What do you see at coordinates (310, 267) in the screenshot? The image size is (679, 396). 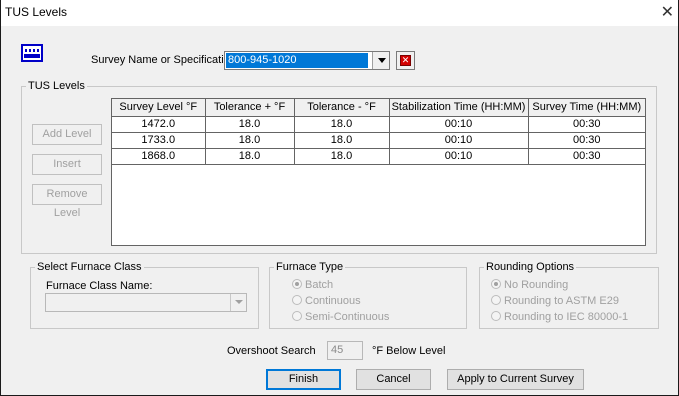 I see `furnace-type-legend: Furnace Type` at bounding box center [310, 267].